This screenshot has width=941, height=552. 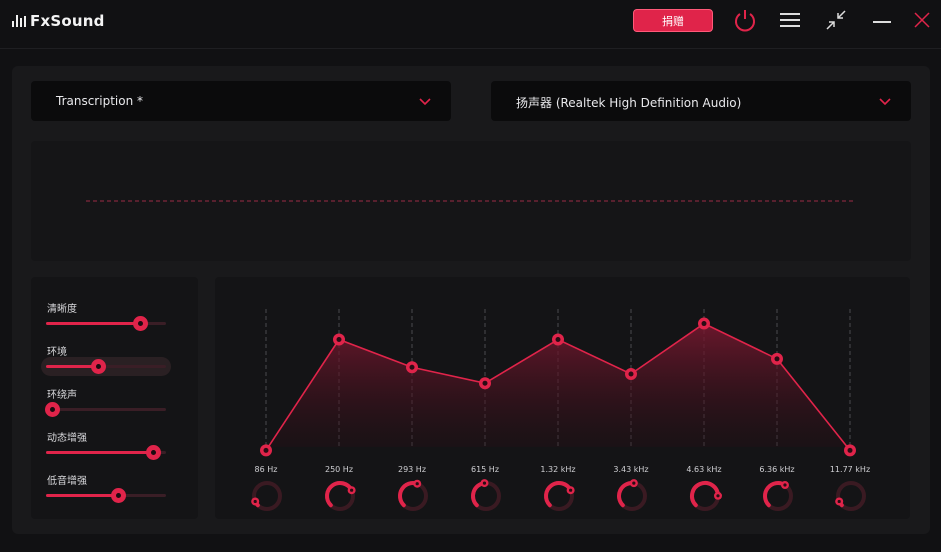 I want to click on effect-row: 清晰度, so click(x=114, y=320).